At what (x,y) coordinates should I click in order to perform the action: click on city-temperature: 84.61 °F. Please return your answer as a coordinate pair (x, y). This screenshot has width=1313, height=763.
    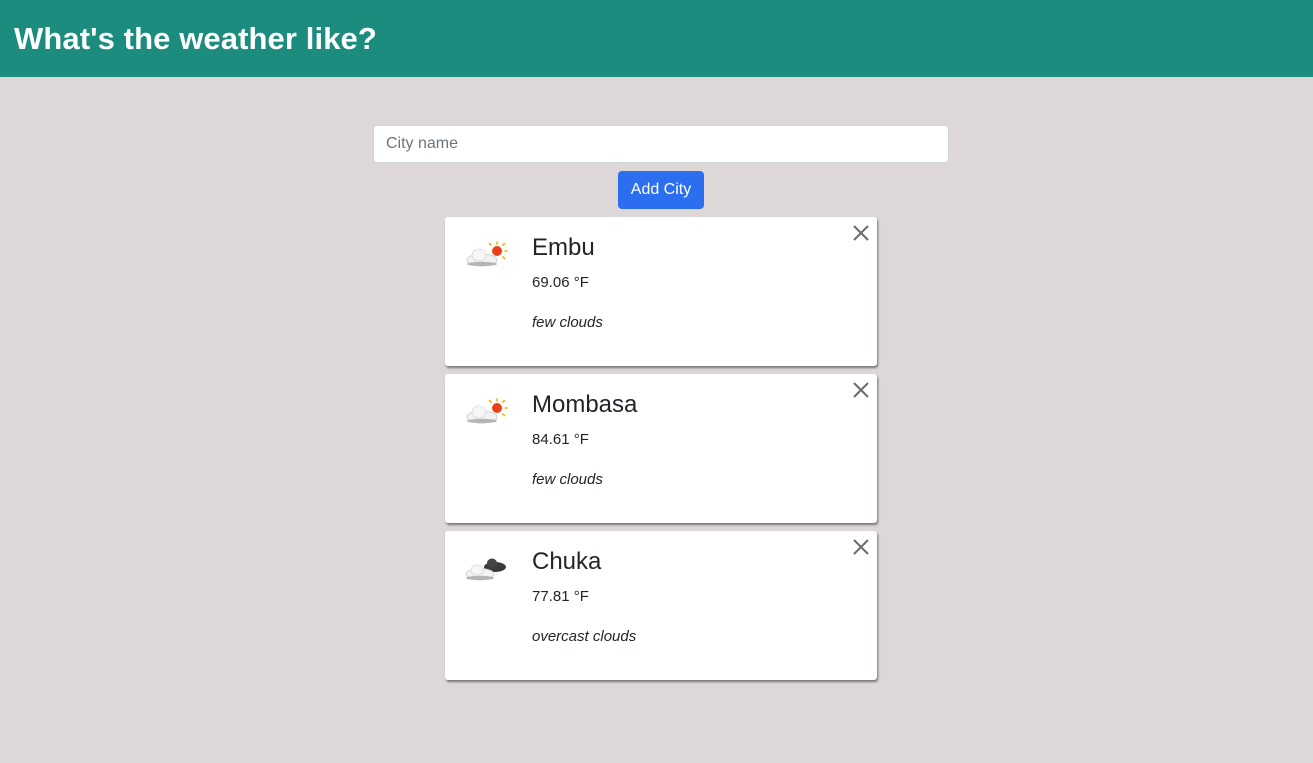
    Looking at the image, I should click on (560, 439).